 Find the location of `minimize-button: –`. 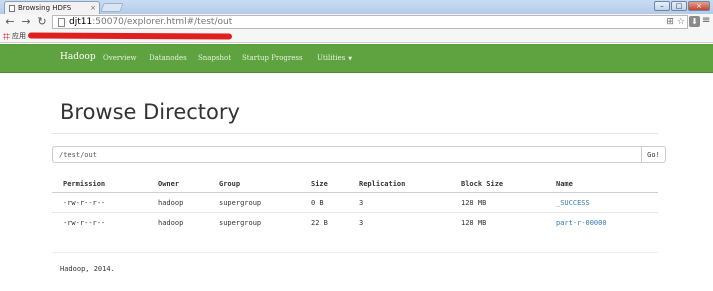

minimize-button: – is located at coordinates (662, 6).